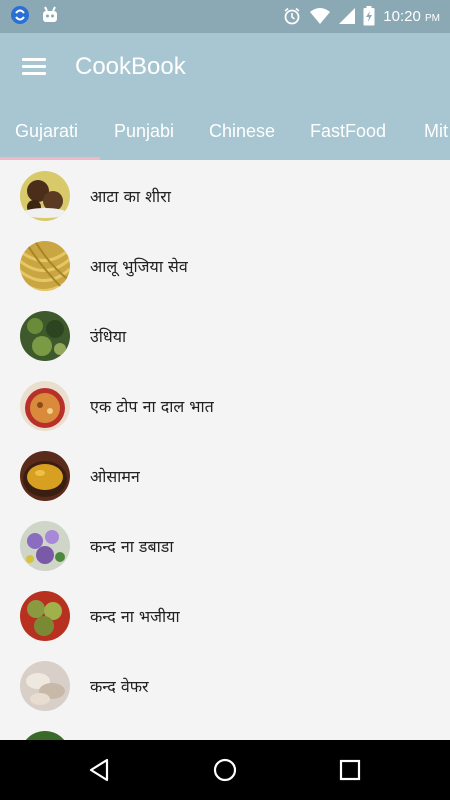 Image resolution: width=450 pixels, height=800 pixels. Describe the element at coordinates (436, 131) in the screenshot. I see `tab-mit: Mit` at that location.